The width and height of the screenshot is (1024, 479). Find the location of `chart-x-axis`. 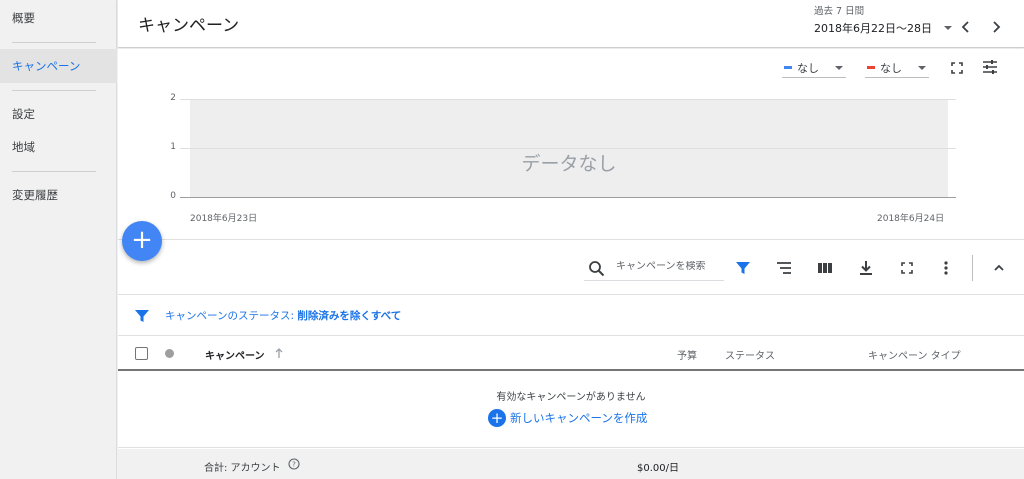

chart-x-axis is located at coordinates (568, 197).